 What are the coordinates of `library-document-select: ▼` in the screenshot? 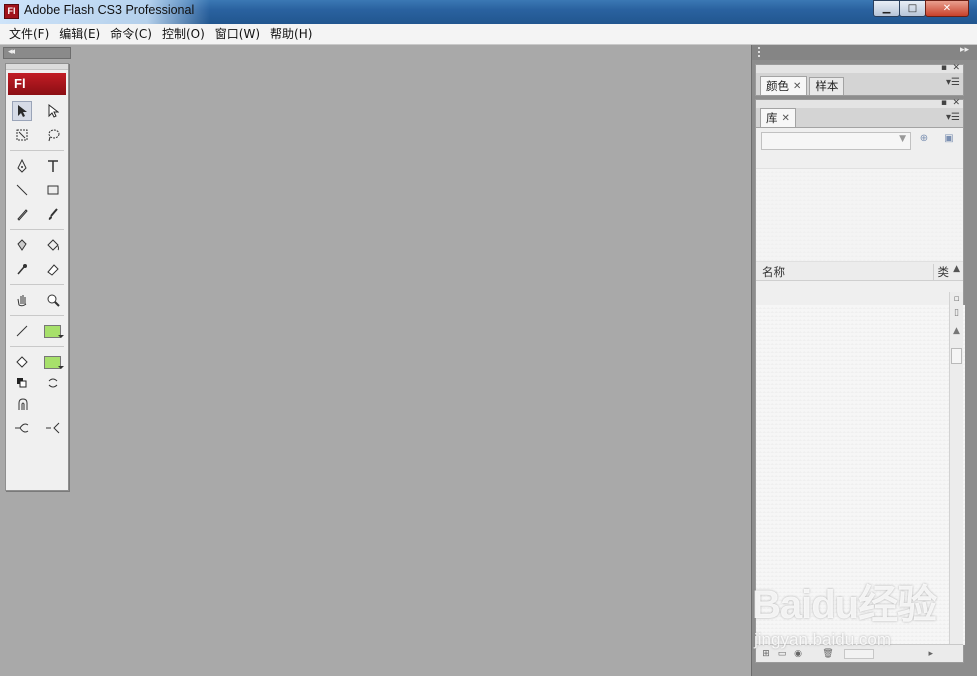 It's located at (836, 141).